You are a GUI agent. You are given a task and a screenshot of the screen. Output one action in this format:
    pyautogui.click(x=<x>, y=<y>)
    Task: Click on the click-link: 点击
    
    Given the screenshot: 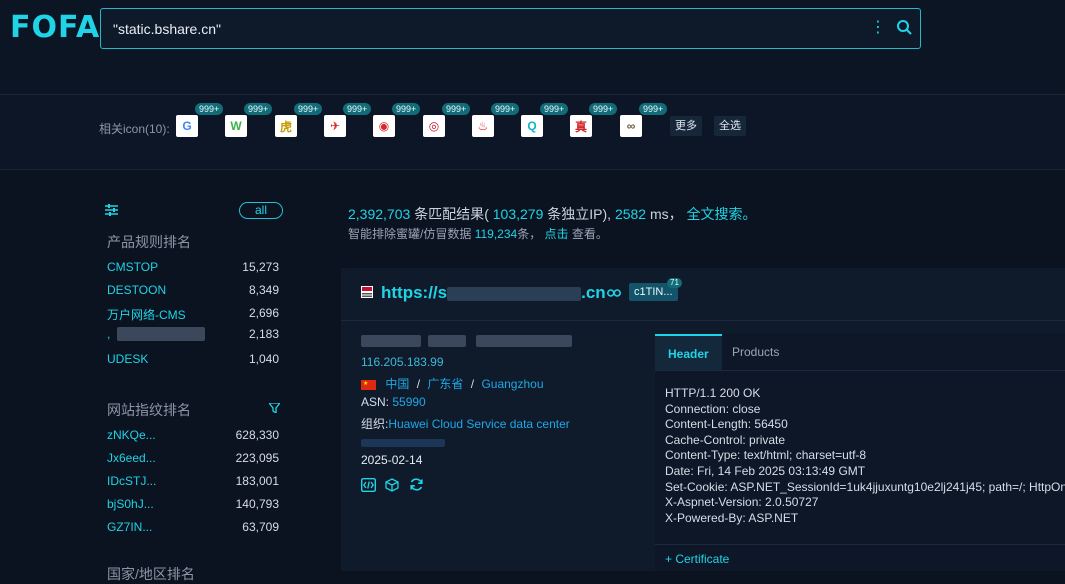 What is the action you would take?
    pyautogui.click(x=557, y=234)
    